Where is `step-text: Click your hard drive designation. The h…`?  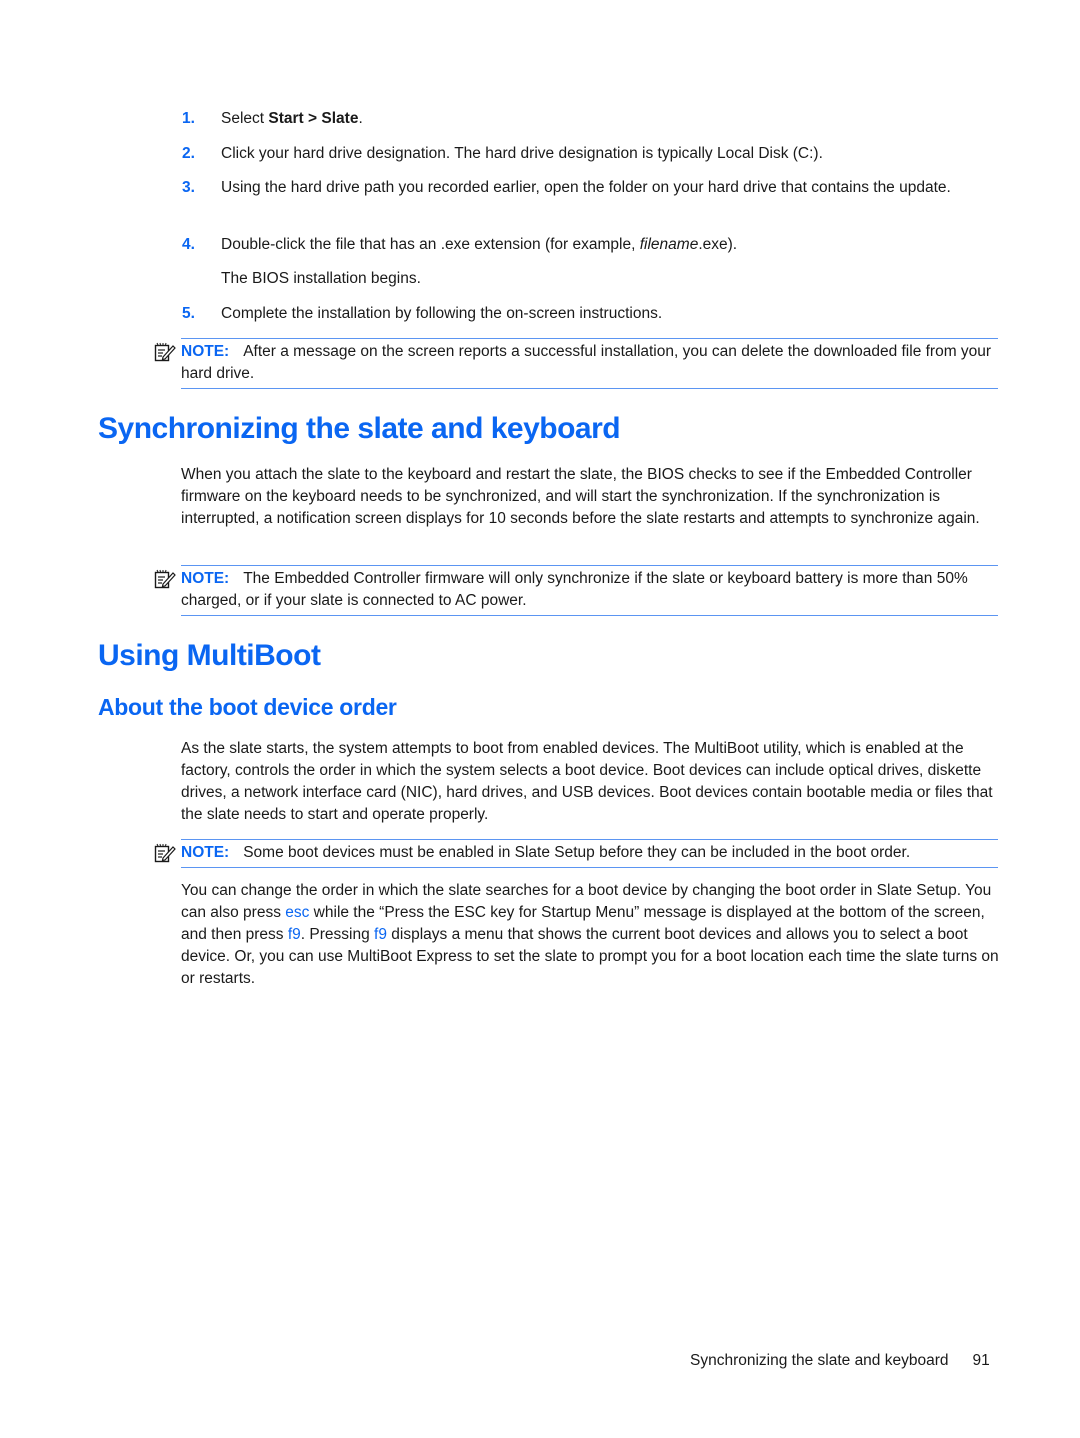
step-text: Click your hard drive designation. The h… is located at coordinates (522, 153).